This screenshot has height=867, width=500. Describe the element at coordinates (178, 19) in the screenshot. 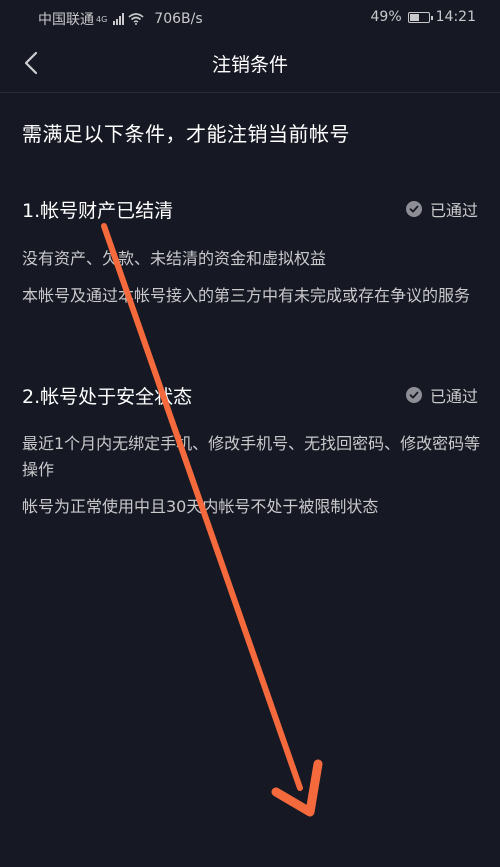

I see `network-speed: 706B/s` at that location.